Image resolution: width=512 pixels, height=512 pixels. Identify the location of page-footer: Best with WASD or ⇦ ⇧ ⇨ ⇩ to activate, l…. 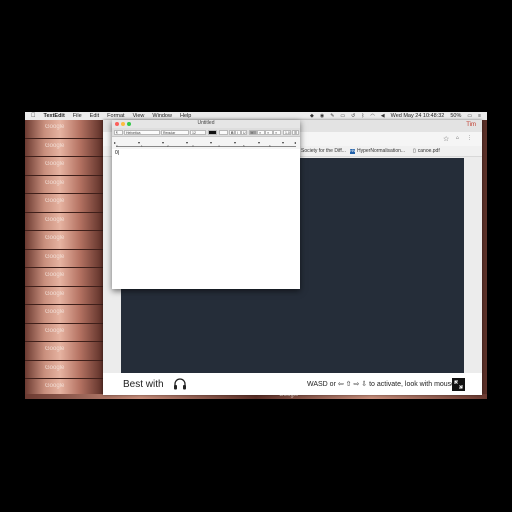
(292, 384).